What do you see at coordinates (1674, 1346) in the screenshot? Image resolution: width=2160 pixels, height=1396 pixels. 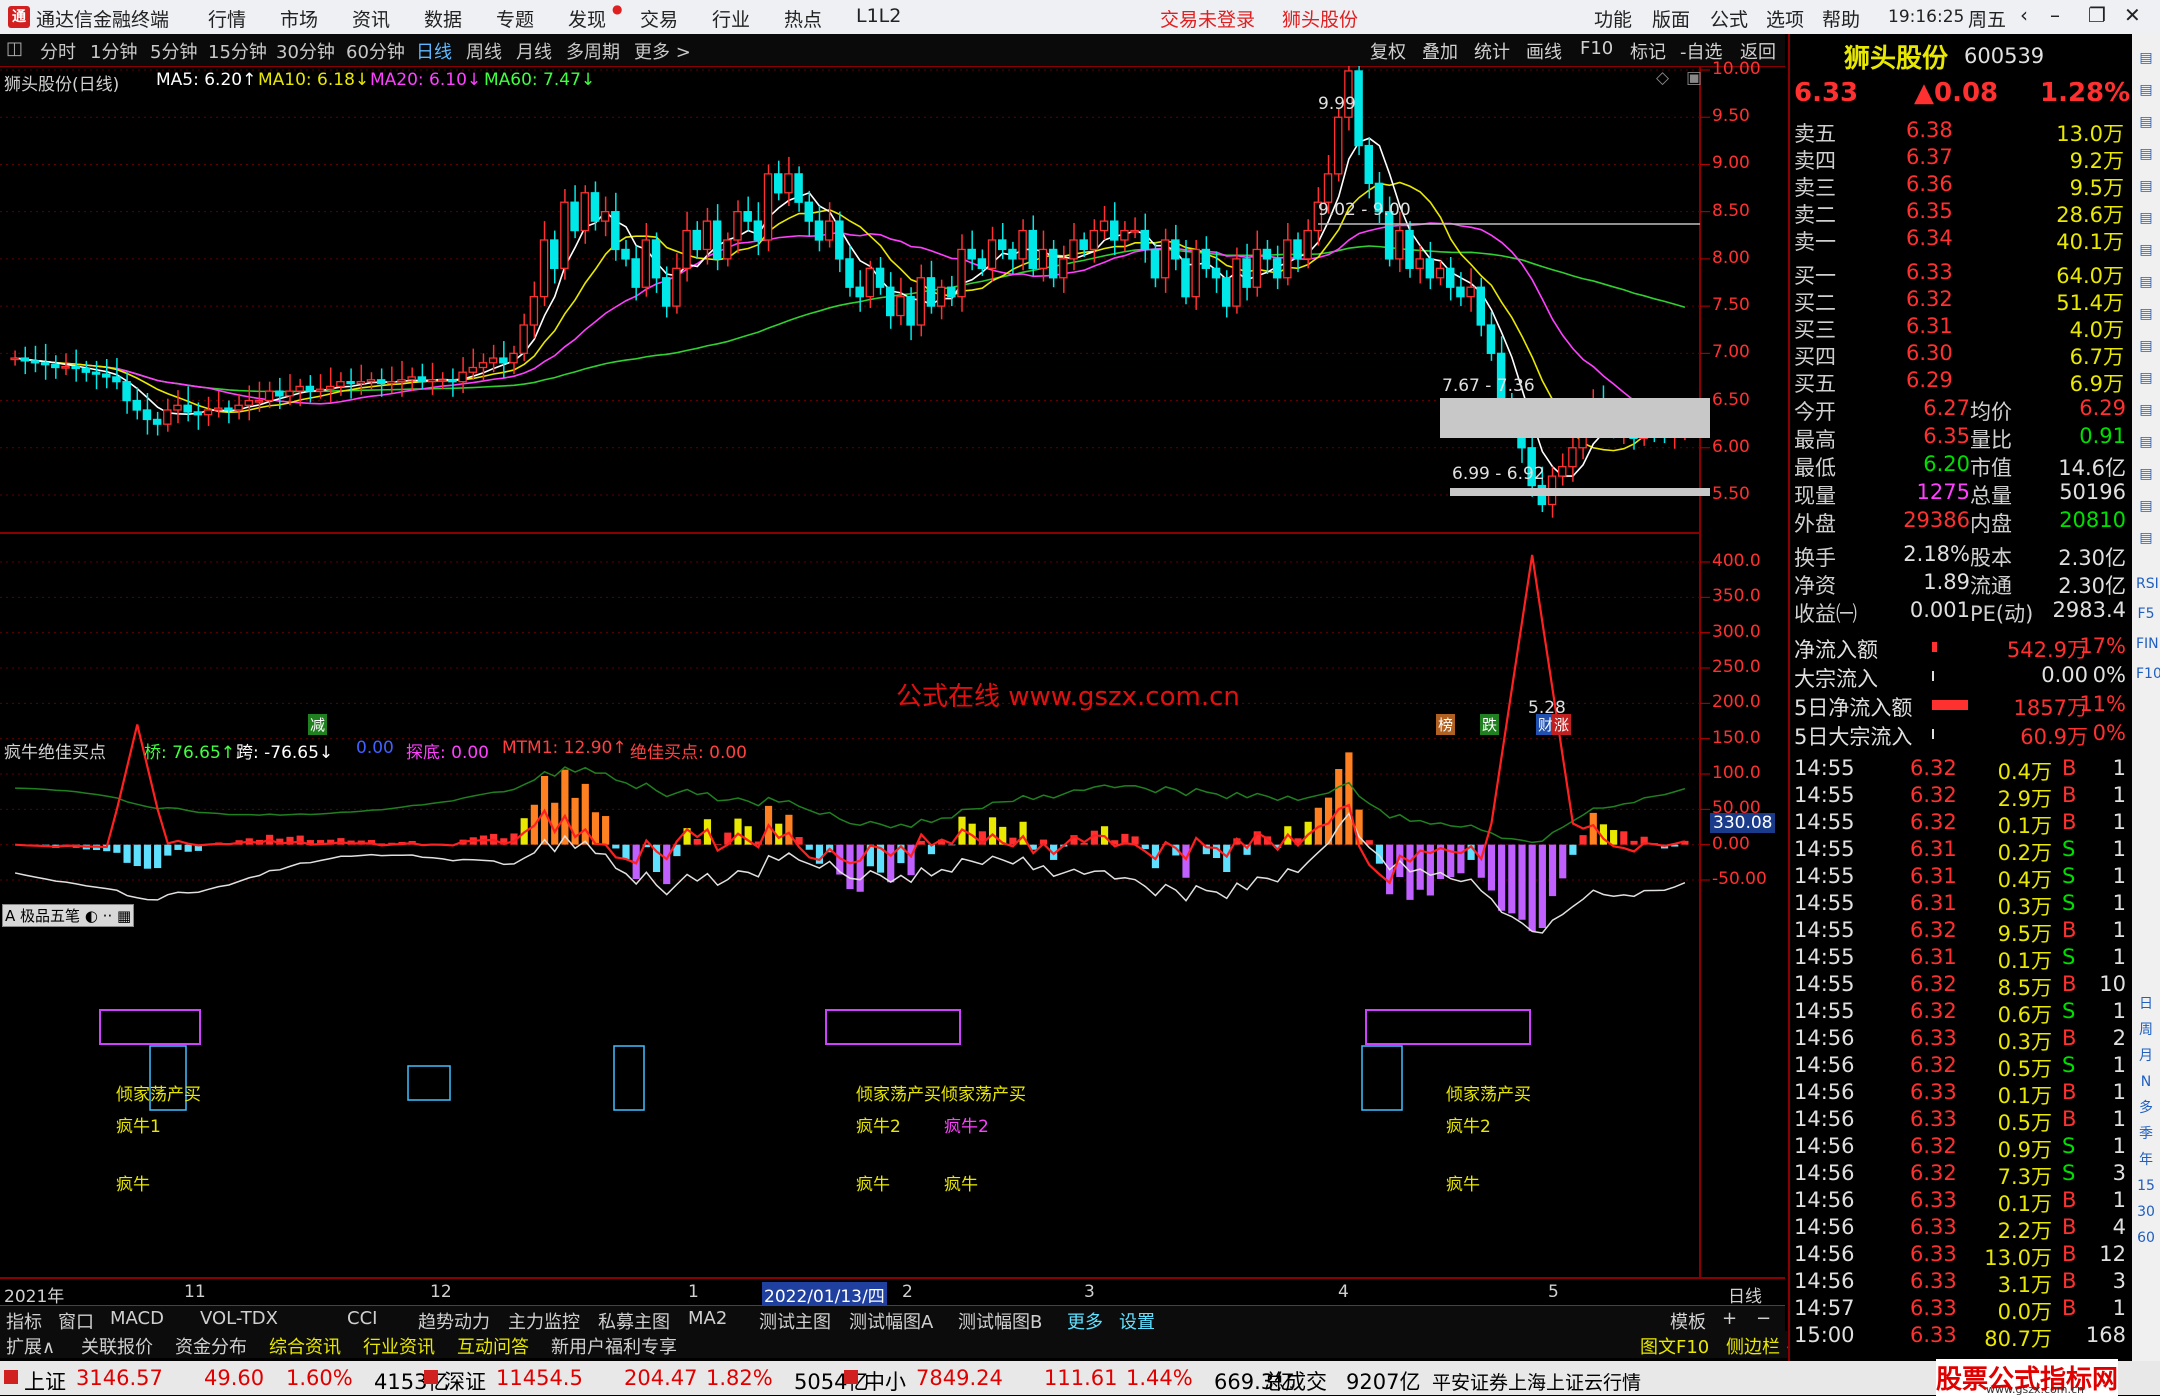 I see `tab-f10: 图文F10` at bounding box center [1674, 1346].